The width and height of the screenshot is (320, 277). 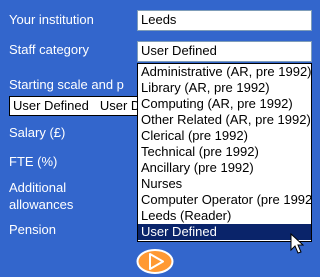 I want to click on play-arrow-icon, so click(x=155, y=261).